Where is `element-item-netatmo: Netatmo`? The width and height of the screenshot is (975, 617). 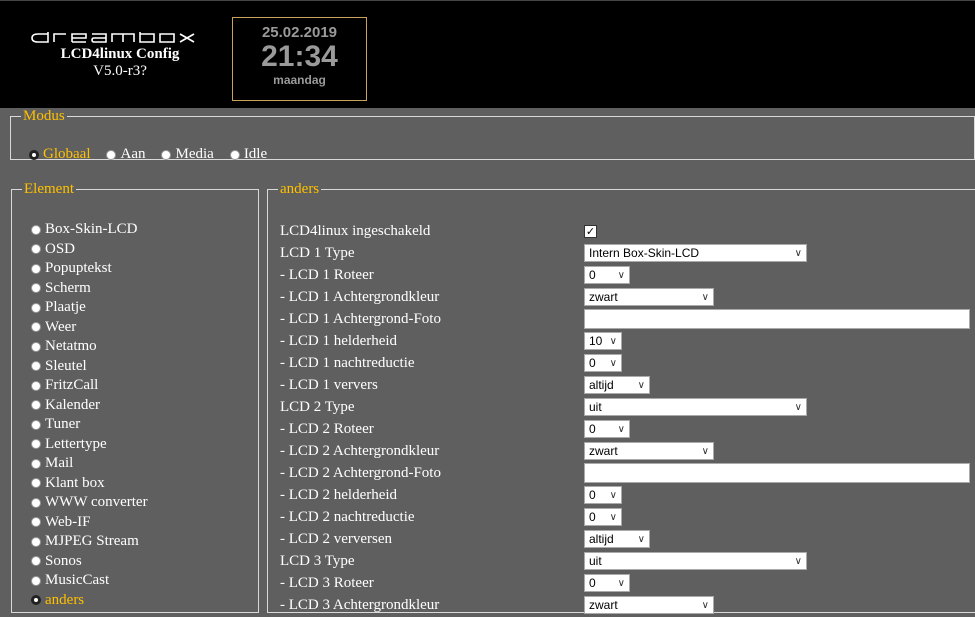
element-item-netatmo: Netatmo is located at coordinates (89, 347).